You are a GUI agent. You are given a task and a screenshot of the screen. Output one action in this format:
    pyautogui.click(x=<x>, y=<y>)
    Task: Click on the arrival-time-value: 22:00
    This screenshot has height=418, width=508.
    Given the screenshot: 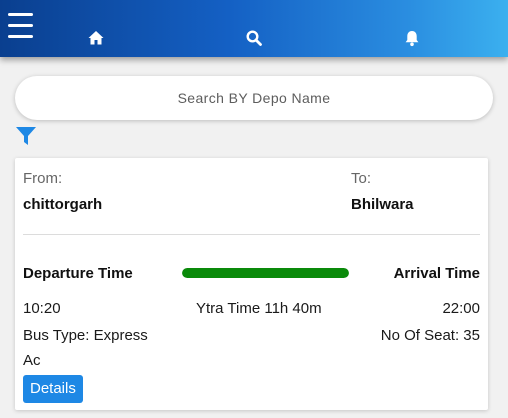 What is the action you would take?
    pyautogui.click(x=461, y=308)
    